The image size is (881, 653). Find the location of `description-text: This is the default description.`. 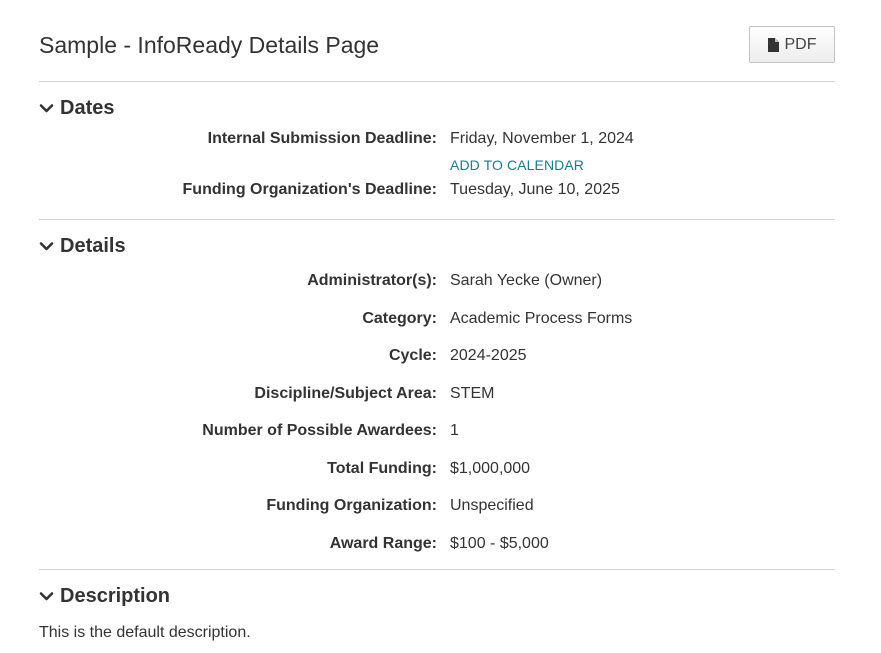

description-text: This is the default description. is located at coordinates (145, 632).